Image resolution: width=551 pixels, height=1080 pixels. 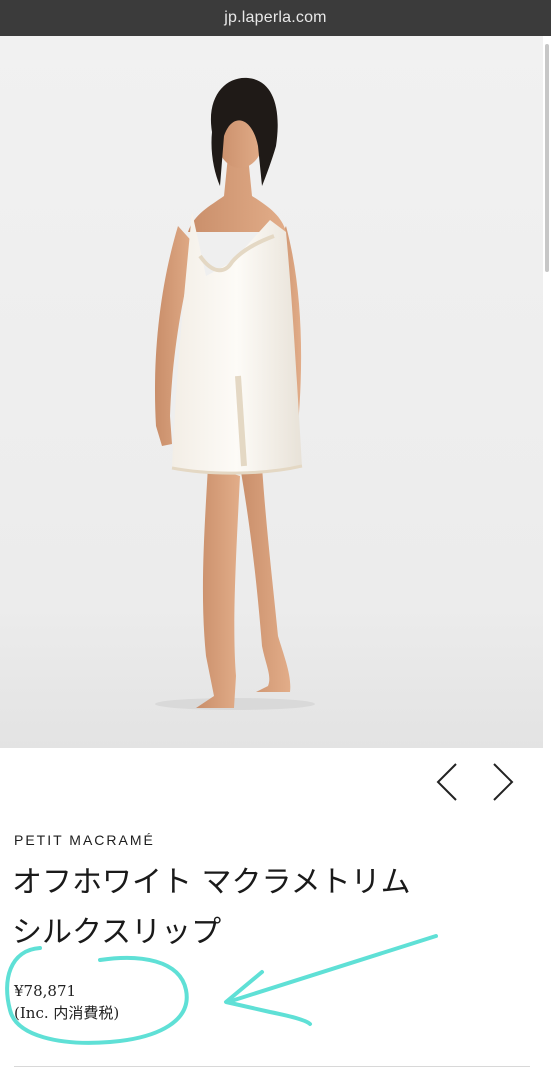 What do you see at coordinates (547, 158) in the screenshot?
I see `scrollbar-thumb` at bounding box center [547, 158].